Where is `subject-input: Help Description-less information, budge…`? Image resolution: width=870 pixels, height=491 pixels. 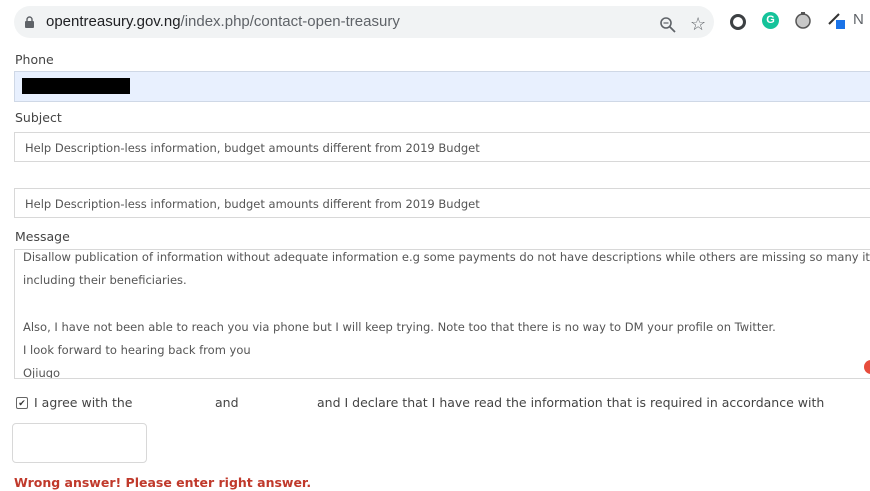
subject-input: Help Description-less information, budge… is located at coordinates (442, 147).